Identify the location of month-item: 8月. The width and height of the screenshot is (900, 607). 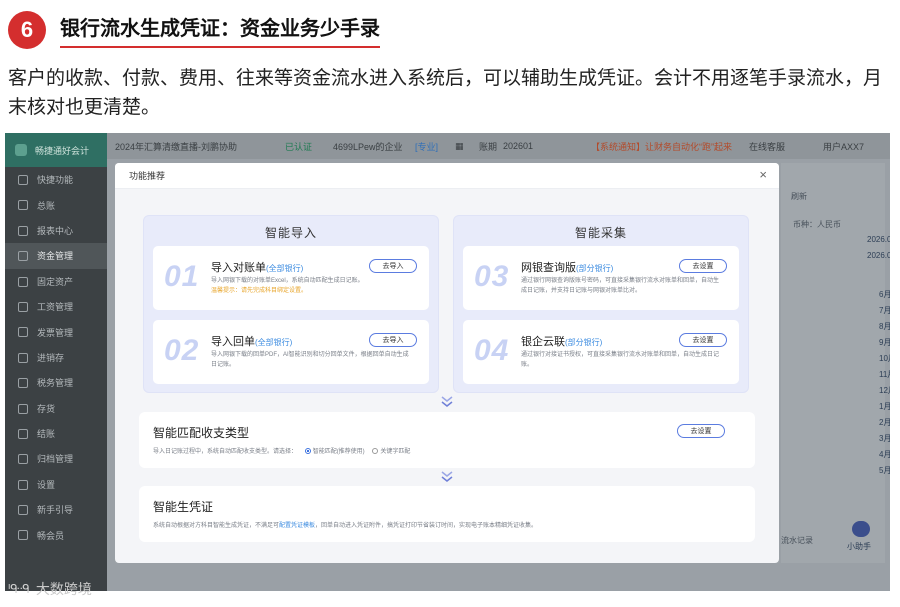
(884, 326).